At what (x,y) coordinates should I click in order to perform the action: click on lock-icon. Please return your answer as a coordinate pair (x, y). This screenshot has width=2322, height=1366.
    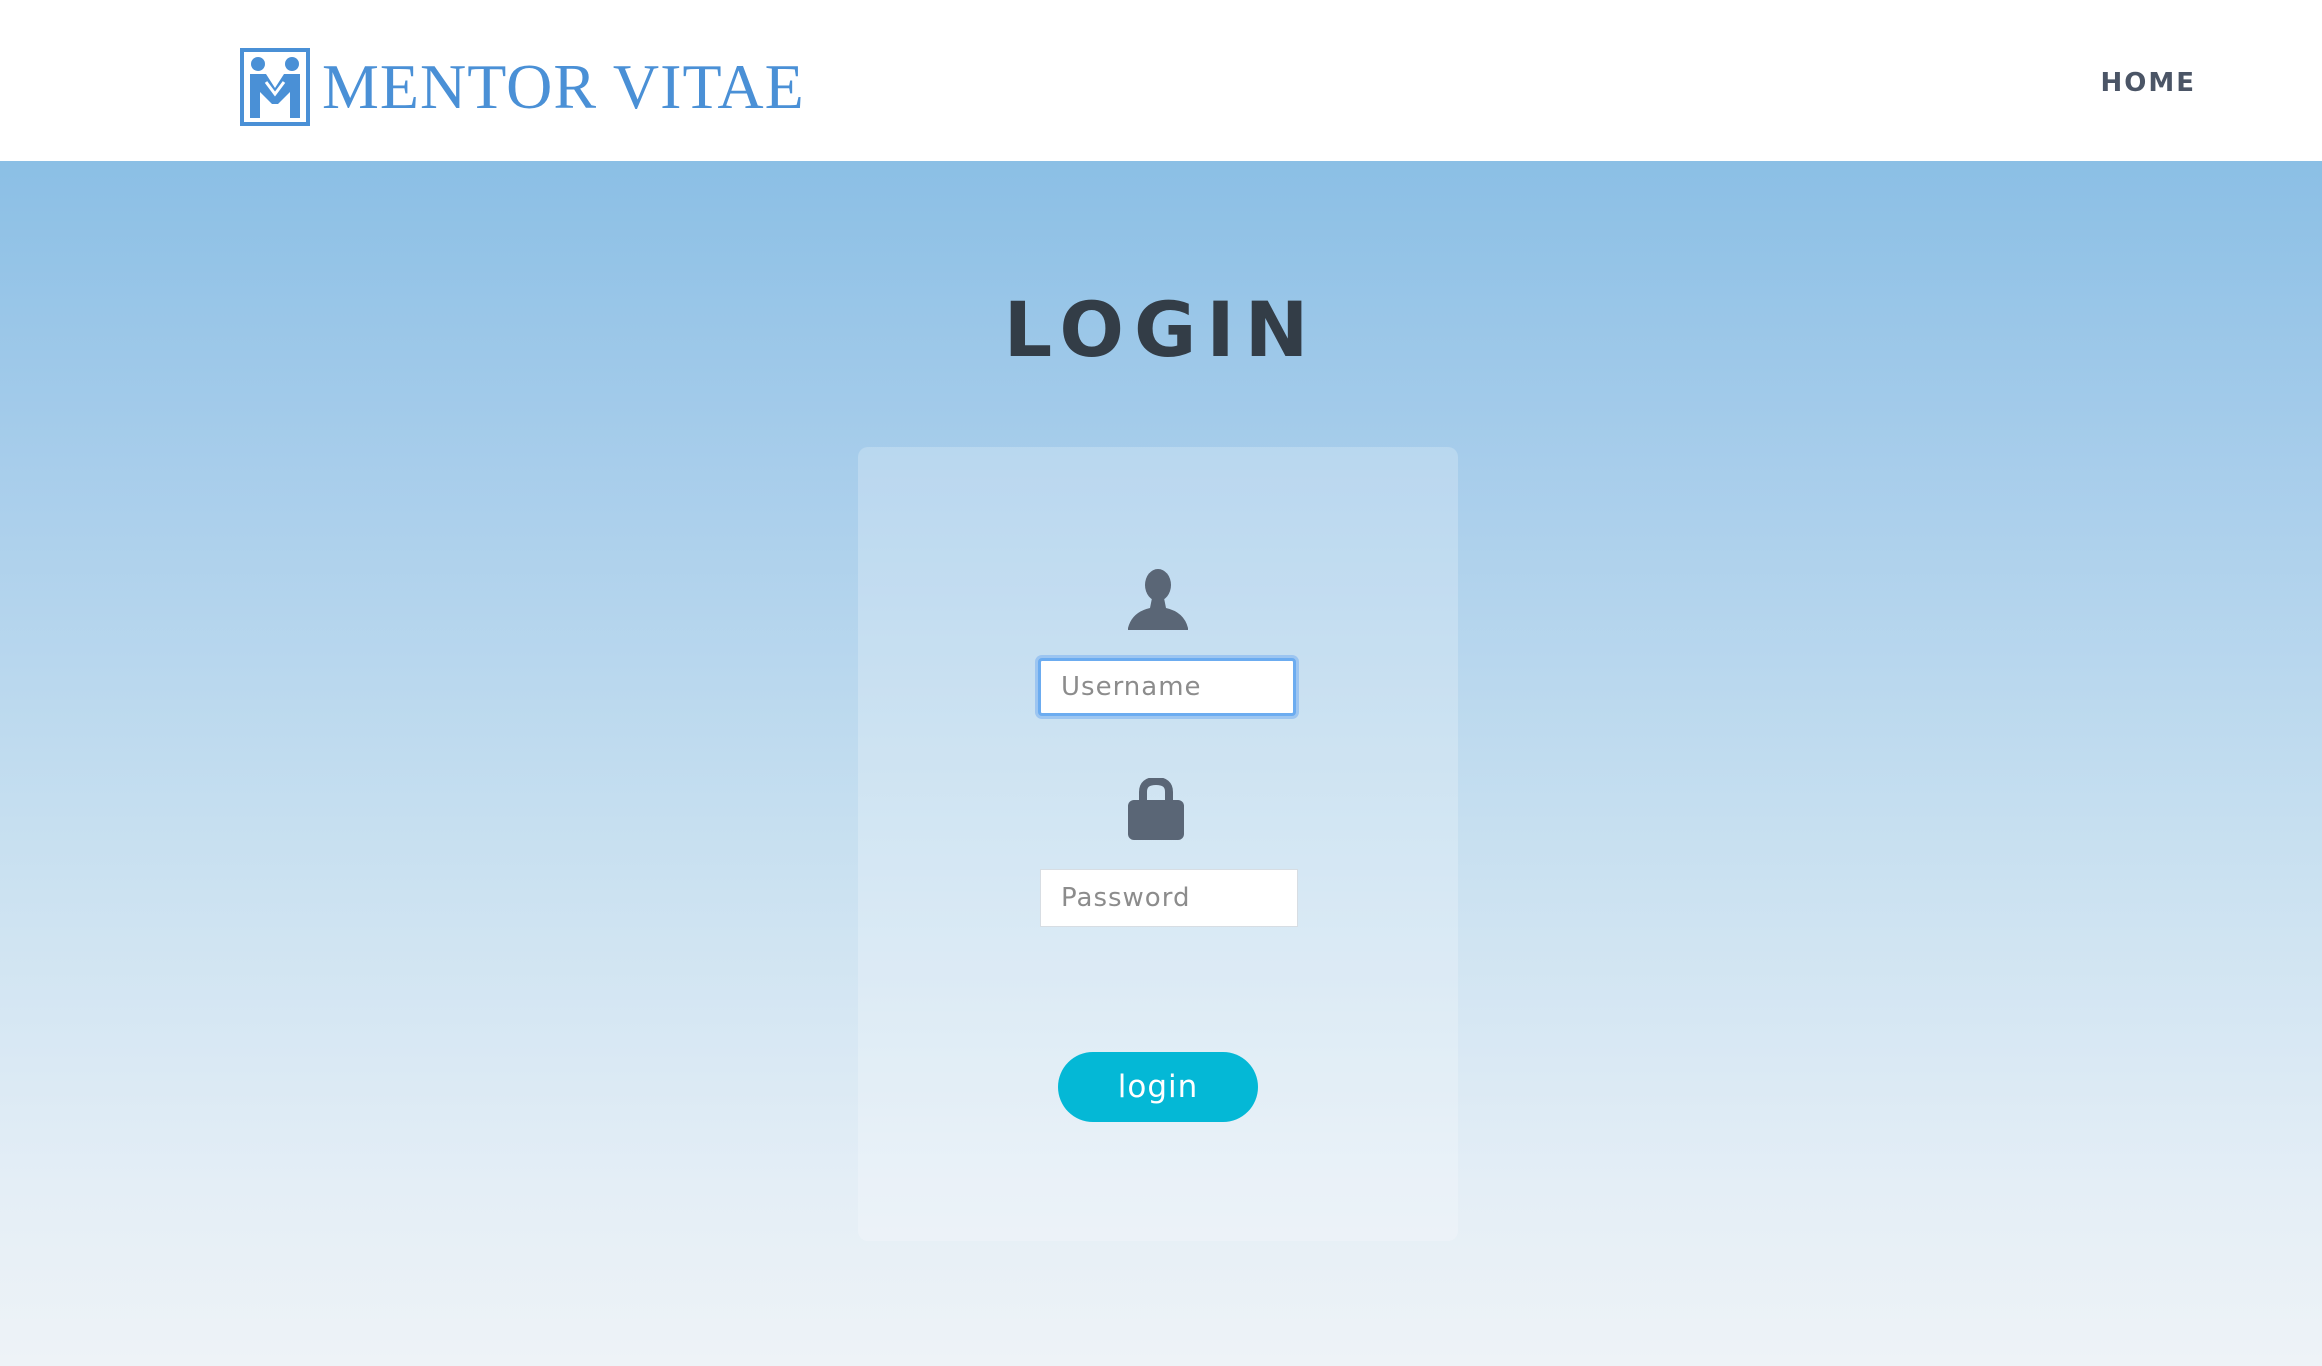
    Looking at the image, I should click on (1156, 809).